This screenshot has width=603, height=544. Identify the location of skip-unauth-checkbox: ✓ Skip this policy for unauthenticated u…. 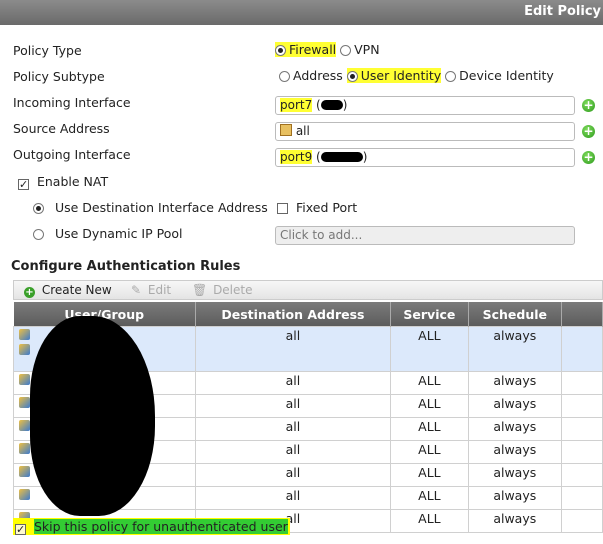
(151, 527).